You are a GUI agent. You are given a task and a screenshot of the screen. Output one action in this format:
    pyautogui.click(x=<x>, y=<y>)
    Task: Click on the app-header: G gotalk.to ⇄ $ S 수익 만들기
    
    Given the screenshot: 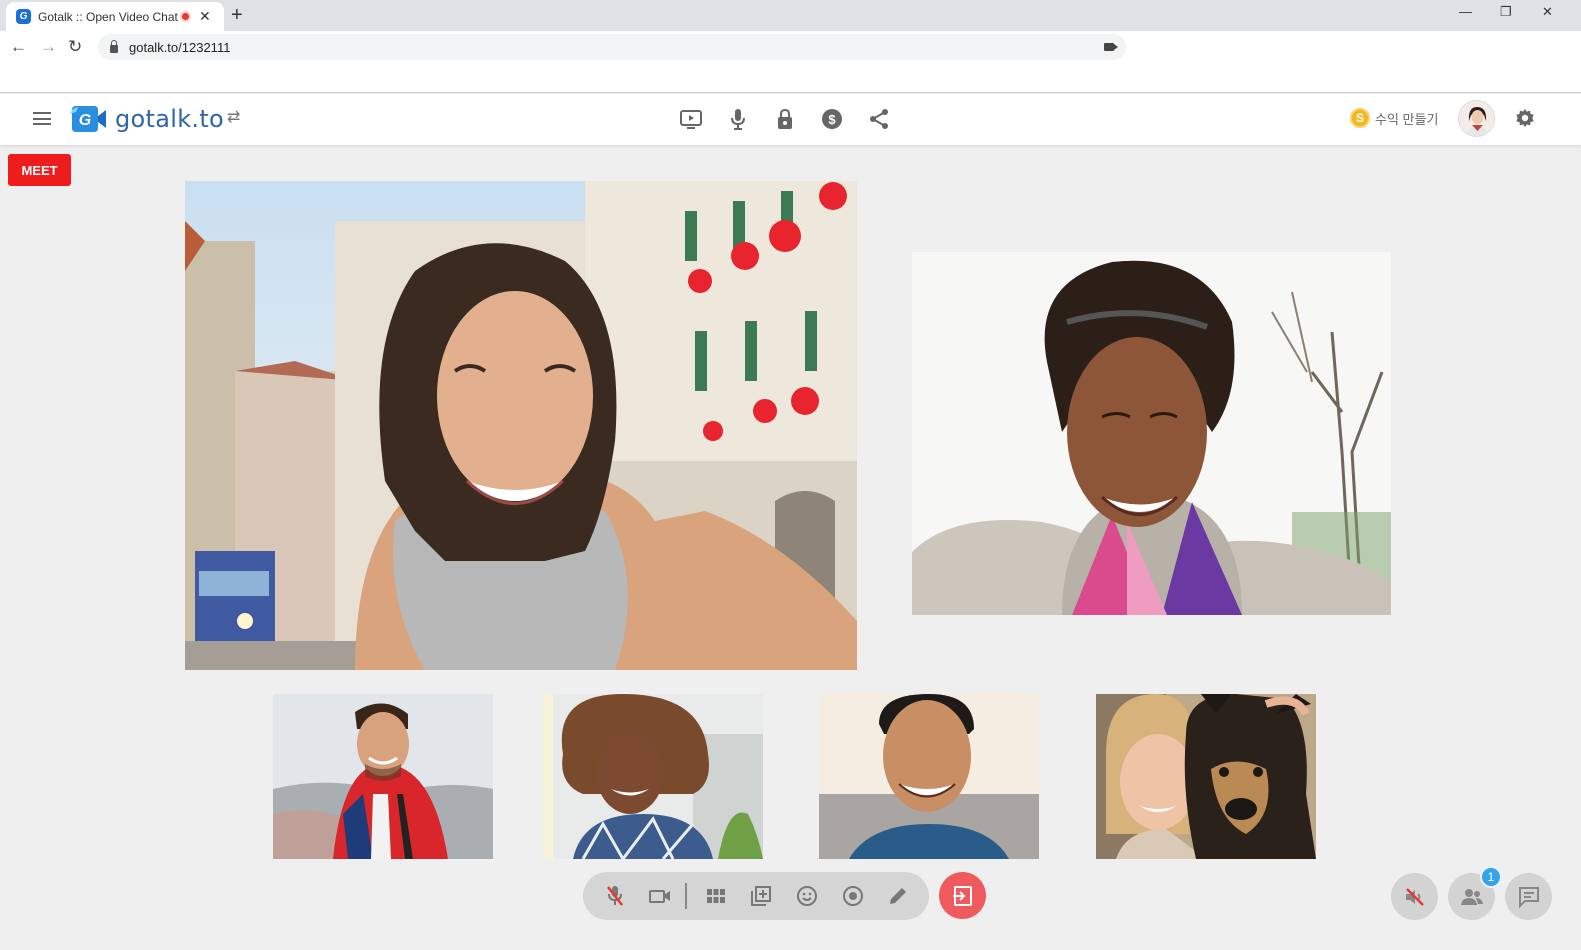 What is the action you would take?
    pyautogui.click(x=790, y=119)
    